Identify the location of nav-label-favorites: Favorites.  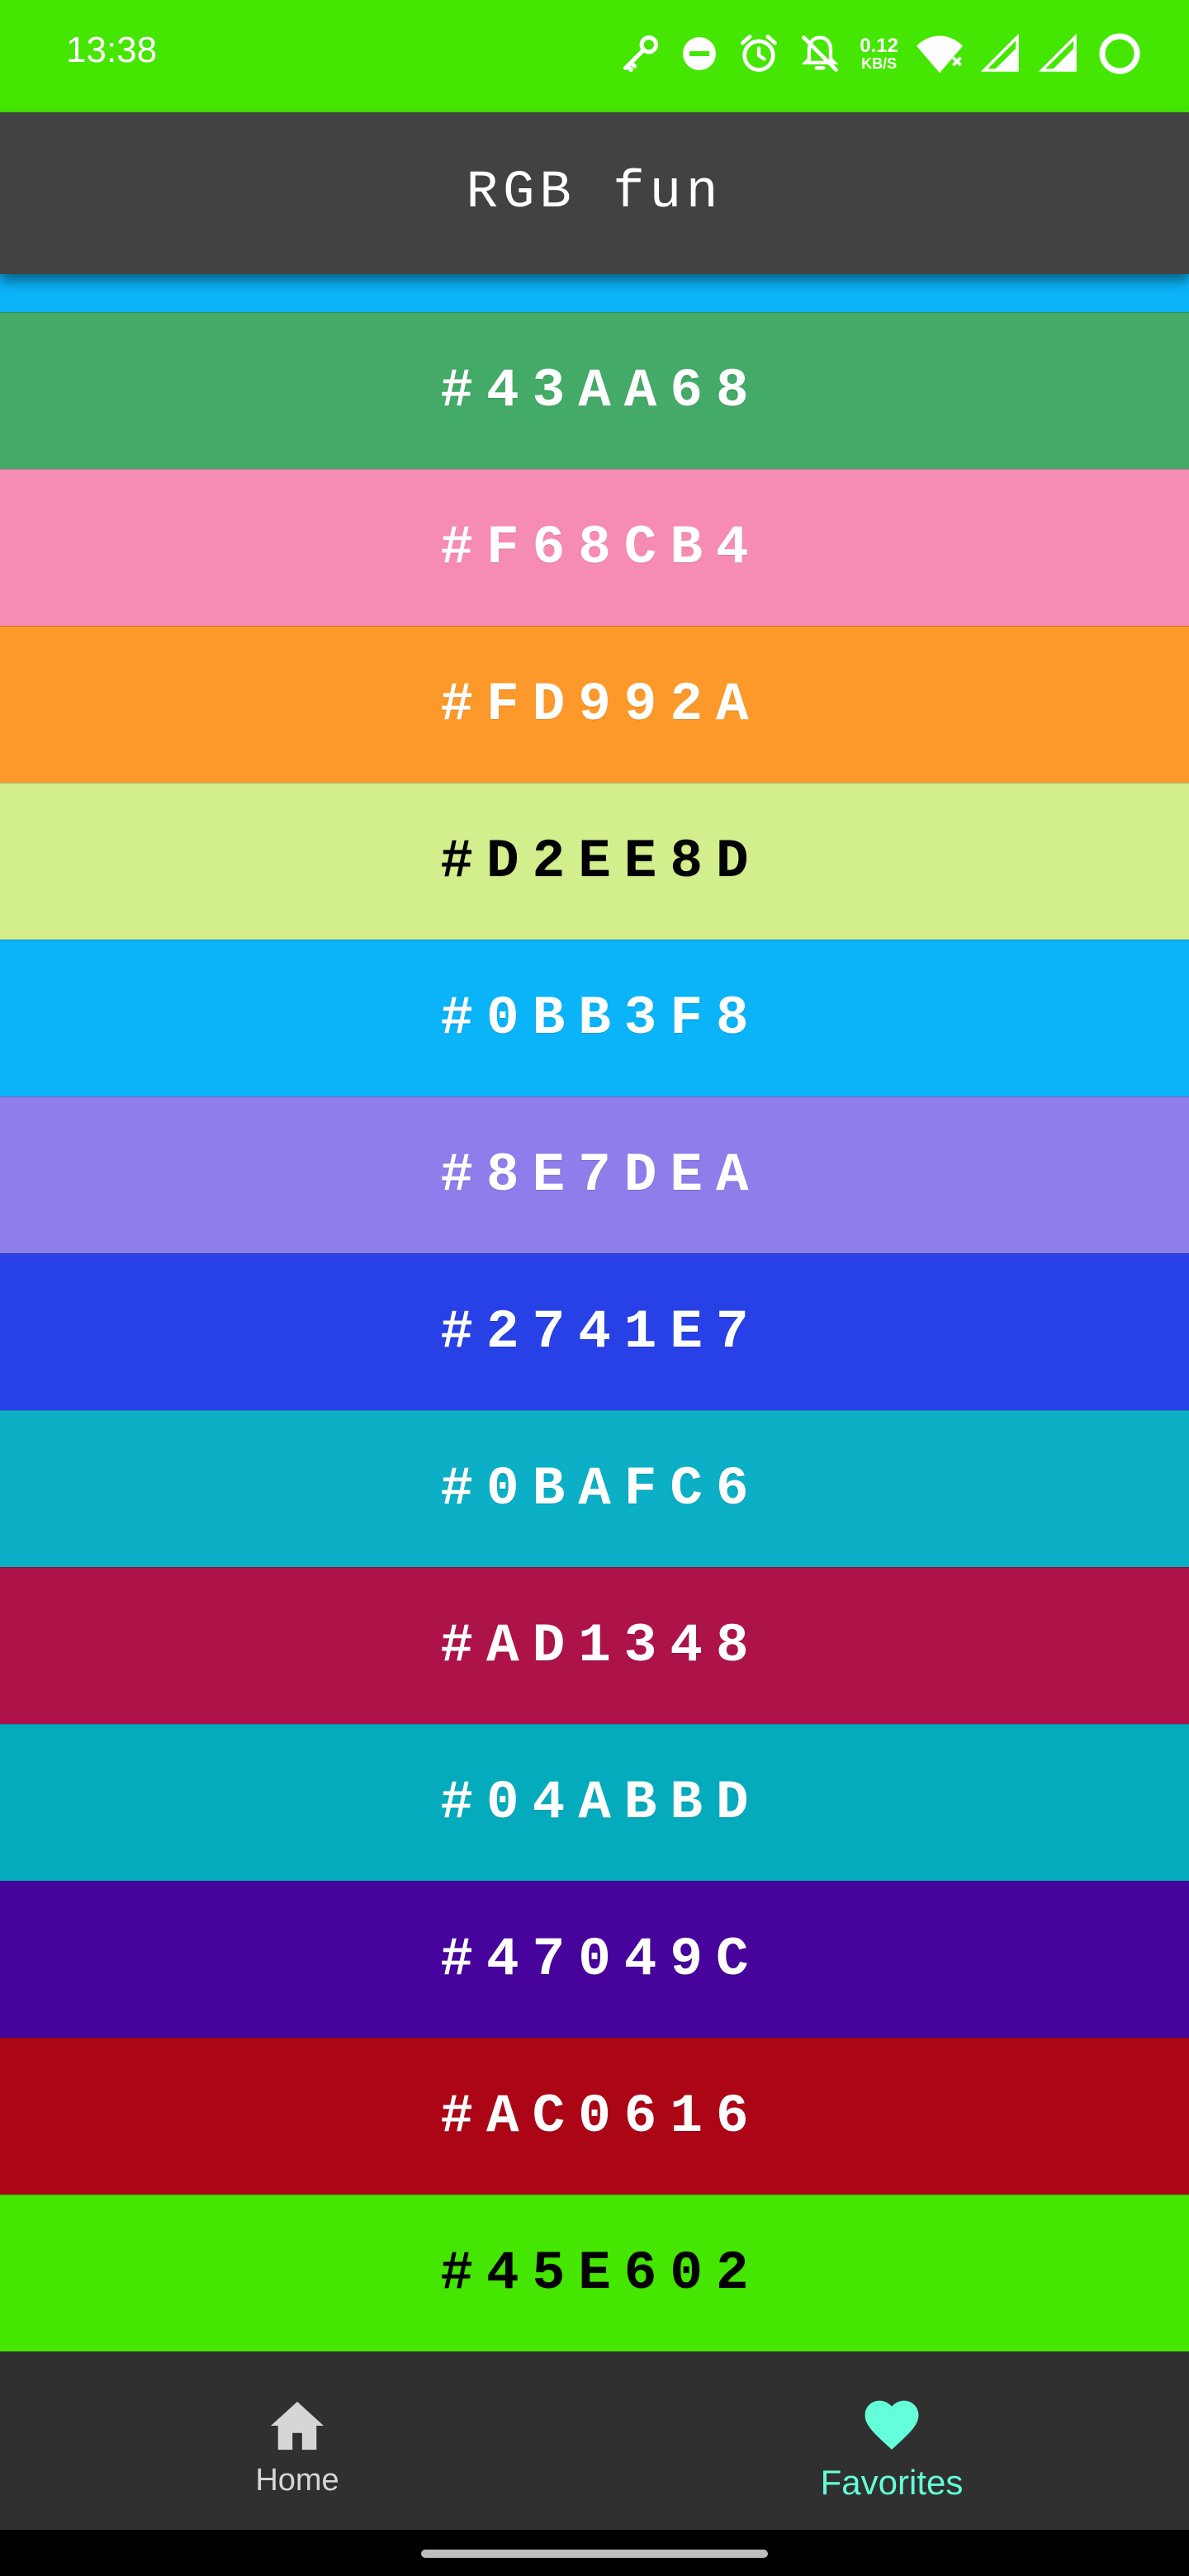
(892, 2482).